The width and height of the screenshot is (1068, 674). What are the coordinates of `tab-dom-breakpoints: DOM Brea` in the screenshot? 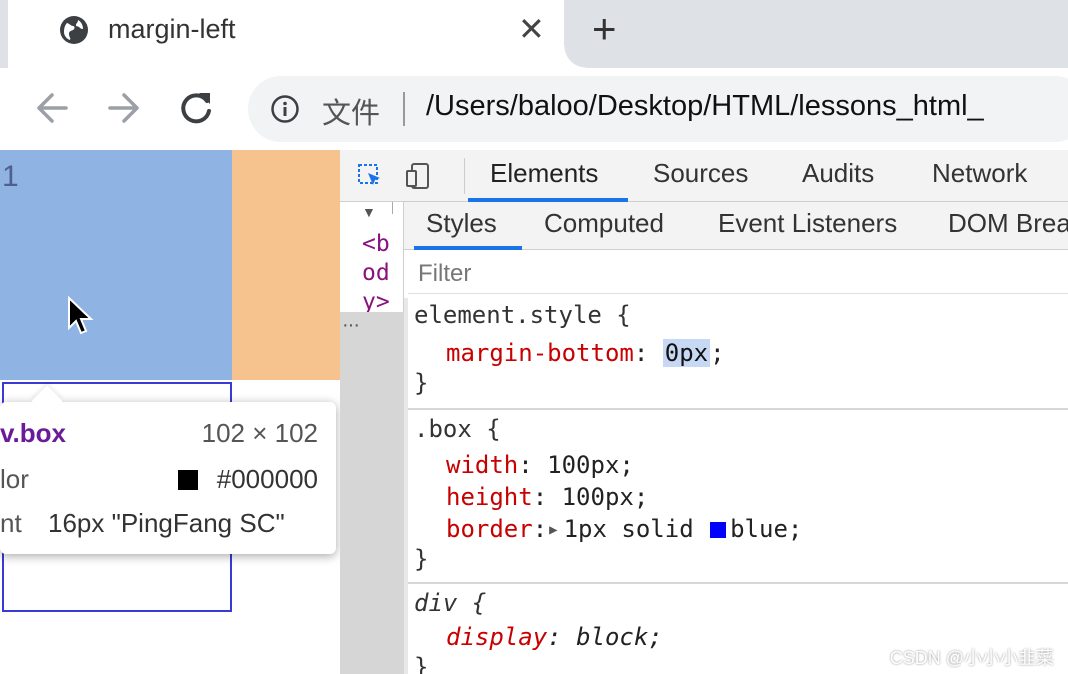 It's located at (1008, 223).